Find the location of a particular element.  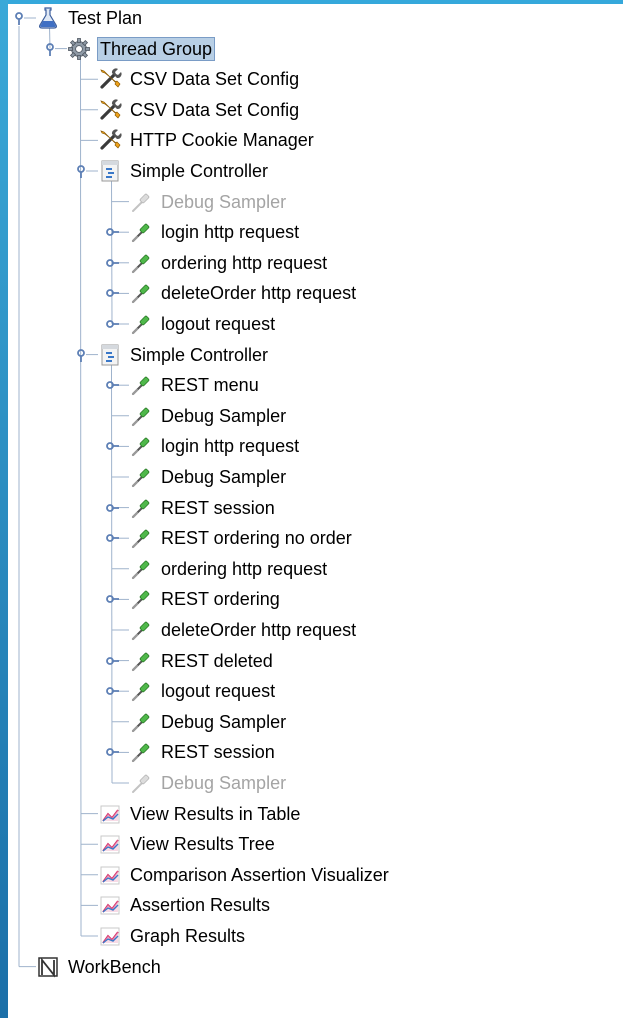

tree-node-n16: REST session is located at coordinates (203, 508).